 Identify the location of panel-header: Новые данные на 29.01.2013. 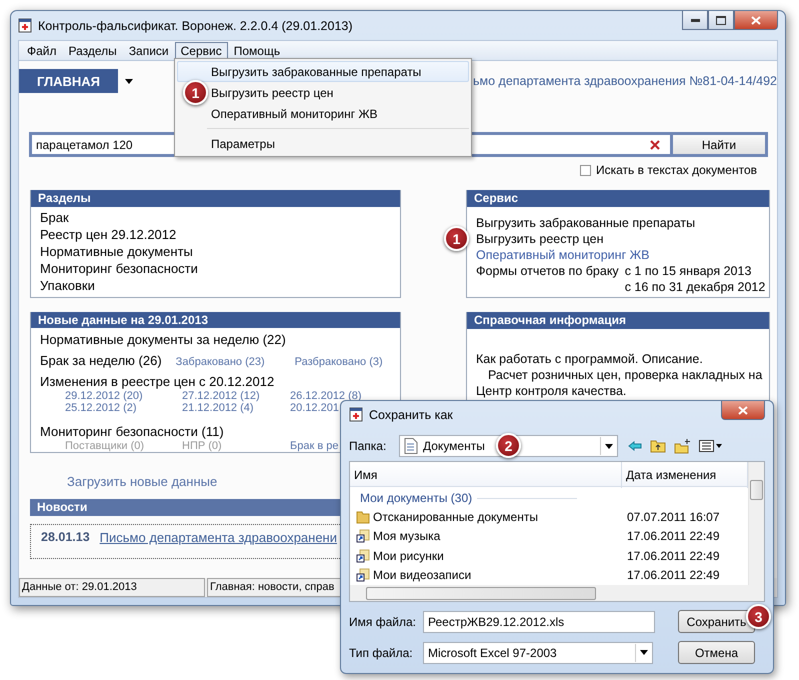
(215, 320).